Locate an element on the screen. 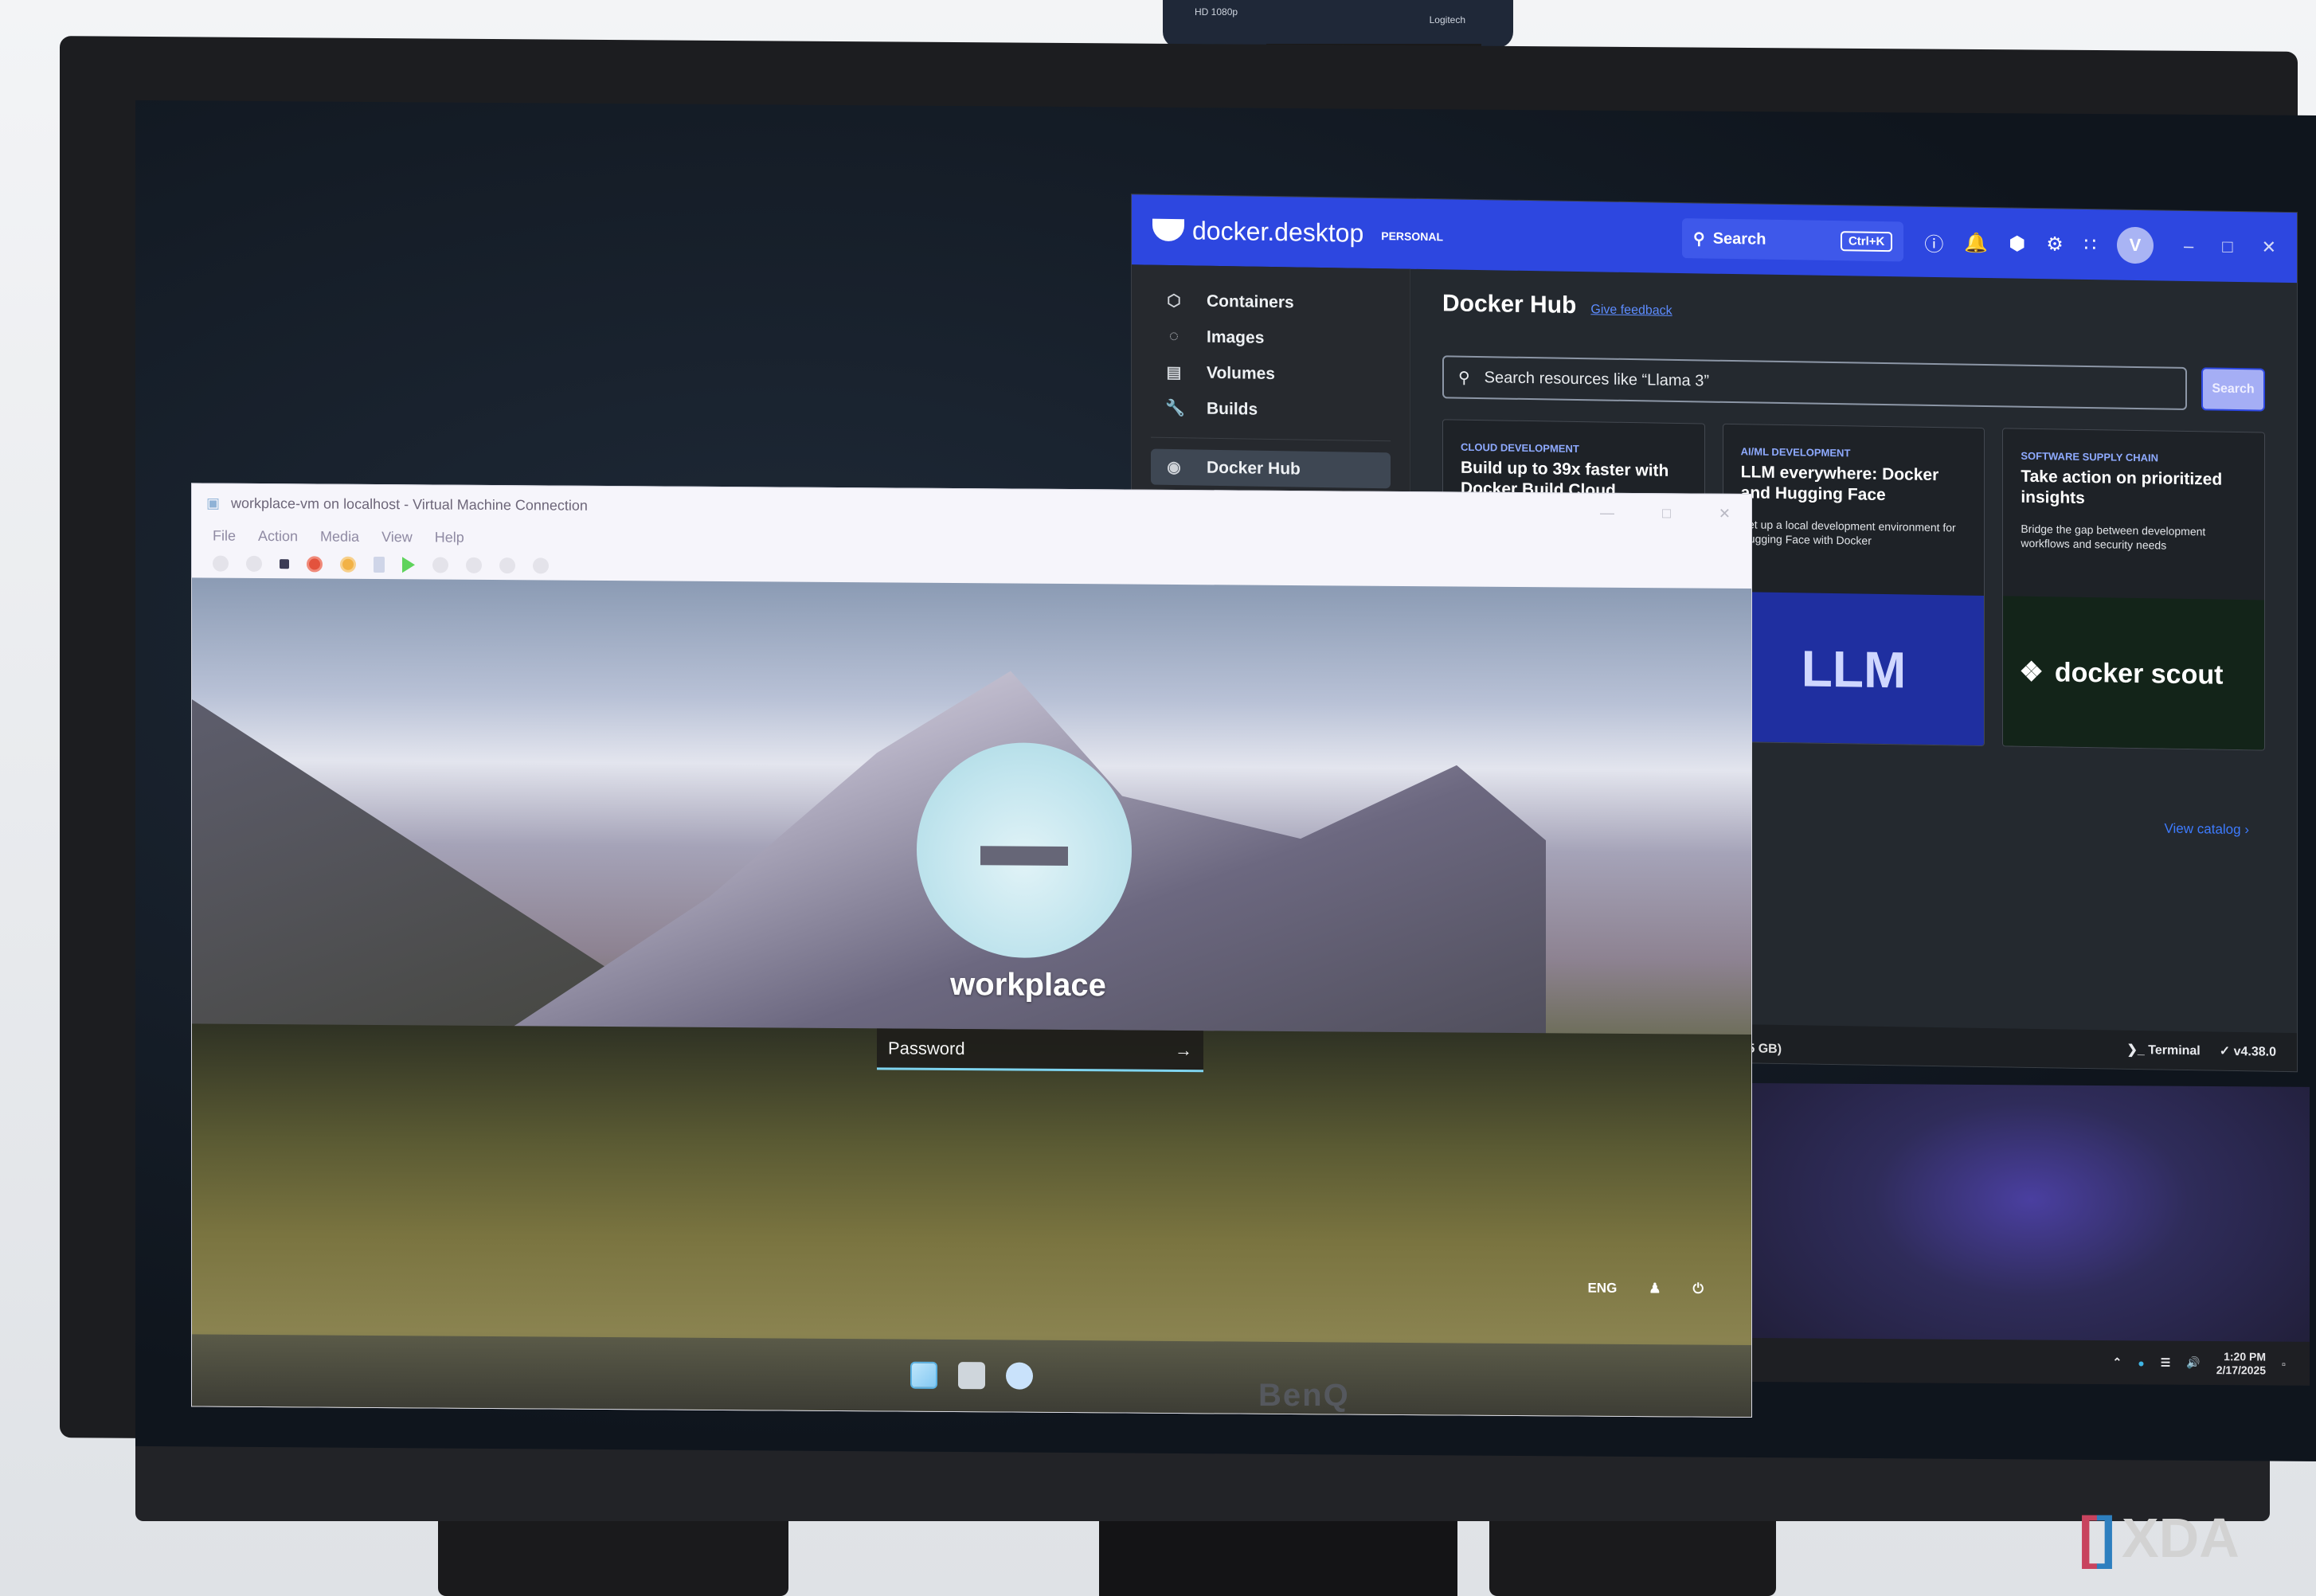 The image size is (2316, 1596). webcam-brand: Logitech is located at coordinates (1447, 19).